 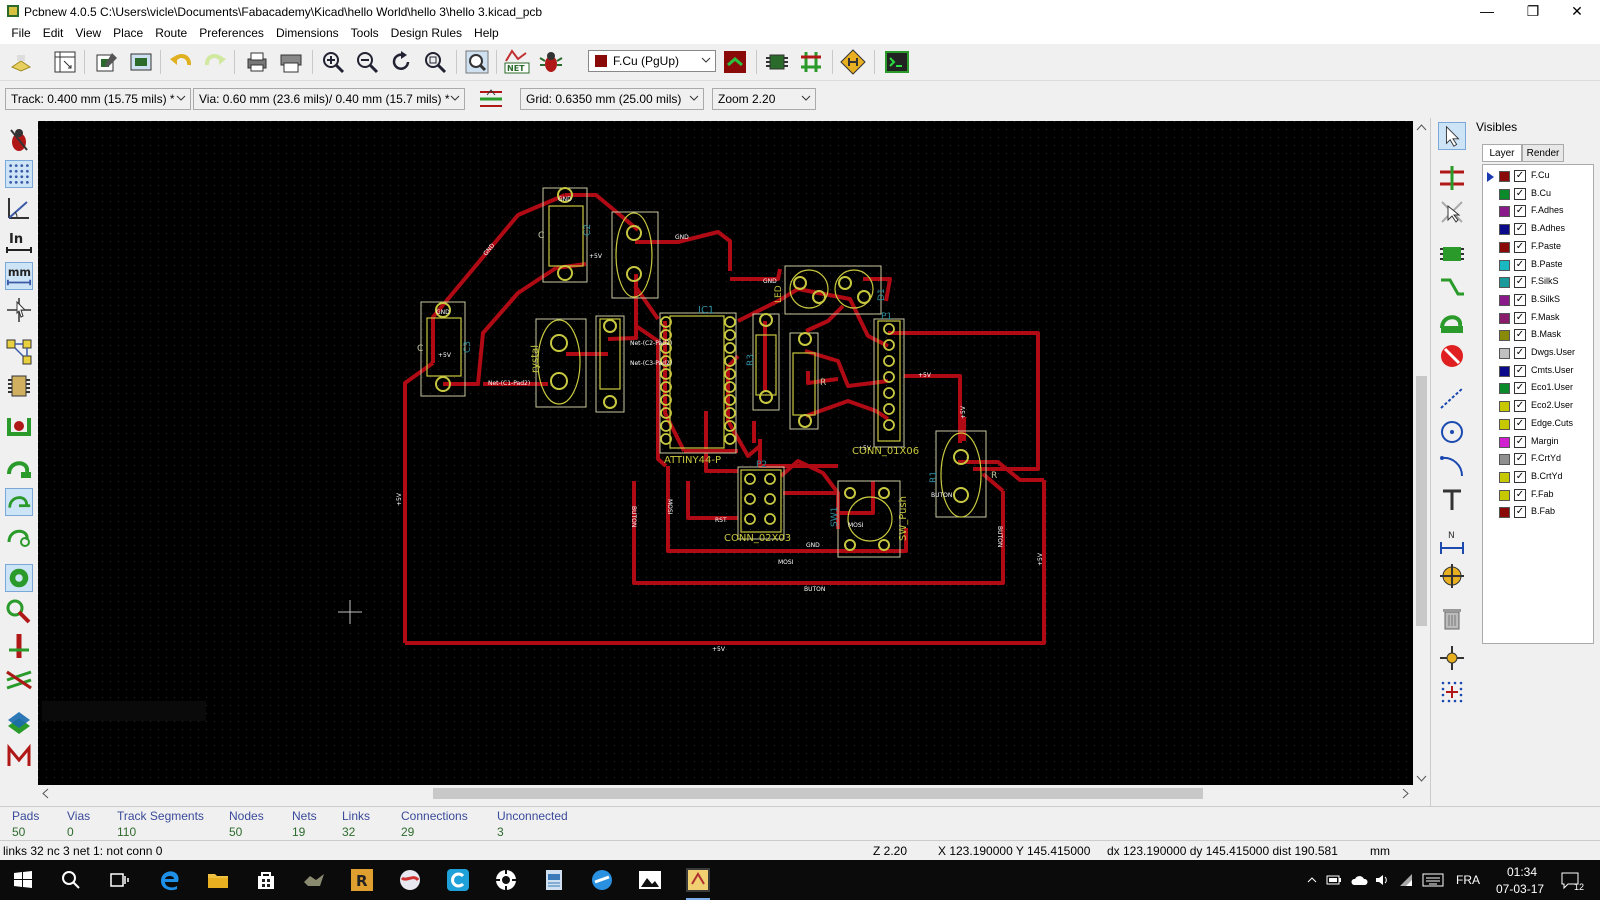 What do you see at coordinates (426, 32) in the screenshot?
I see `menu-design-rules: Design Rules` at bounding box center [426, 32].